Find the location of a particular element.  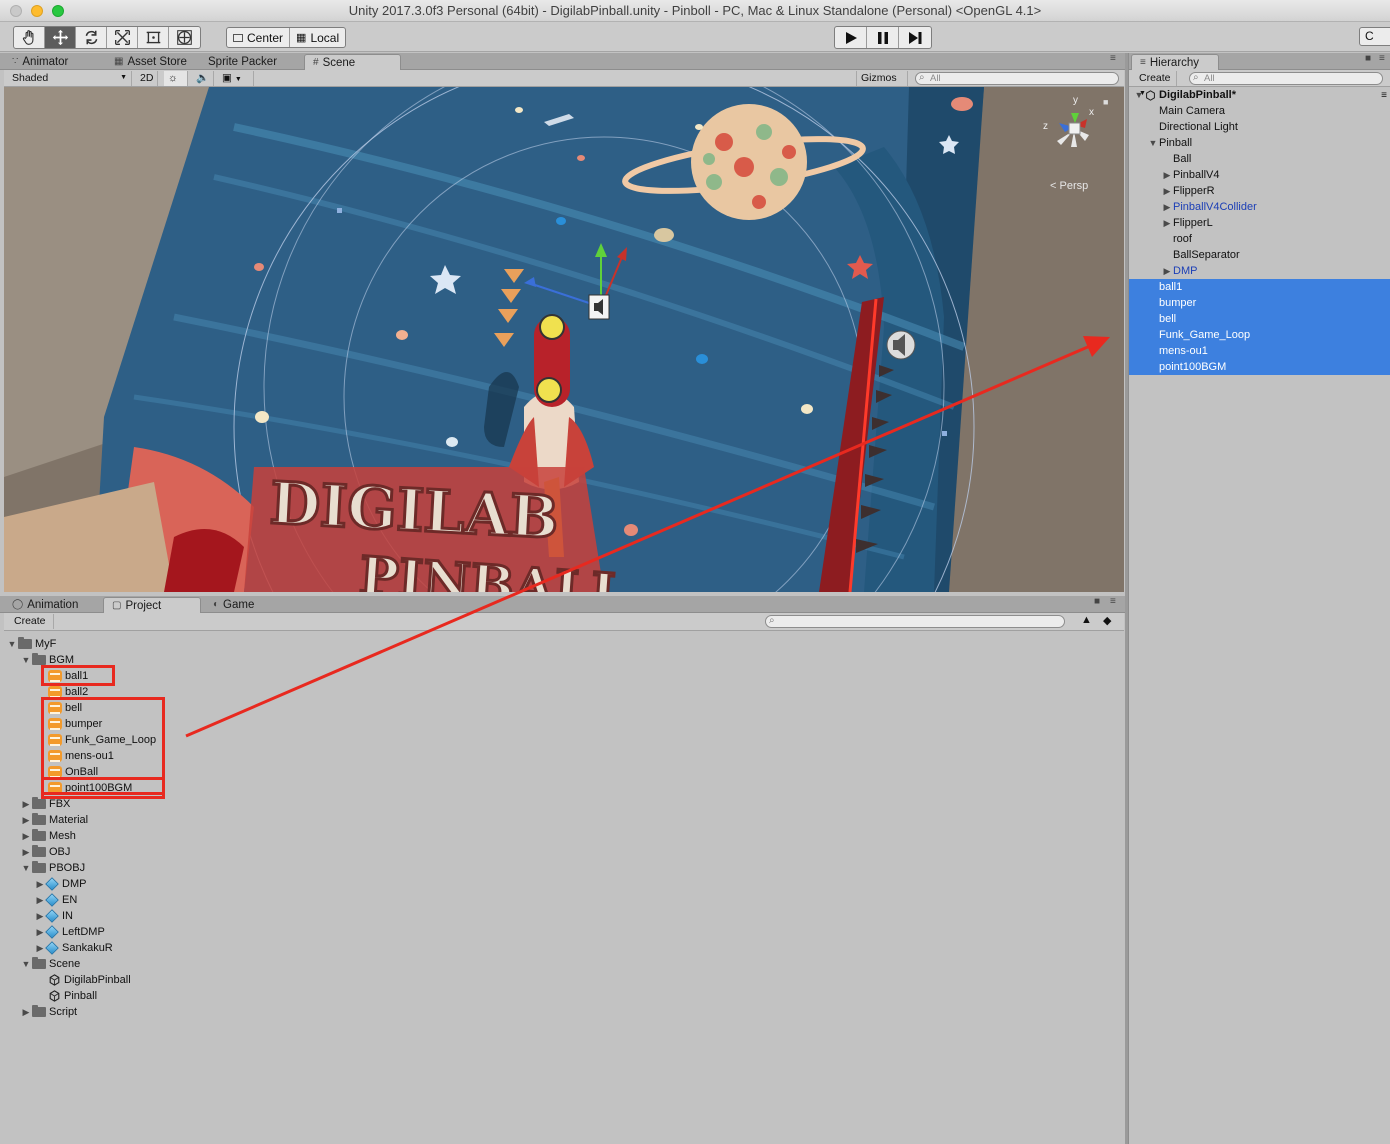

list-item: ▶ OBJ is located at coordinates (45, 852).